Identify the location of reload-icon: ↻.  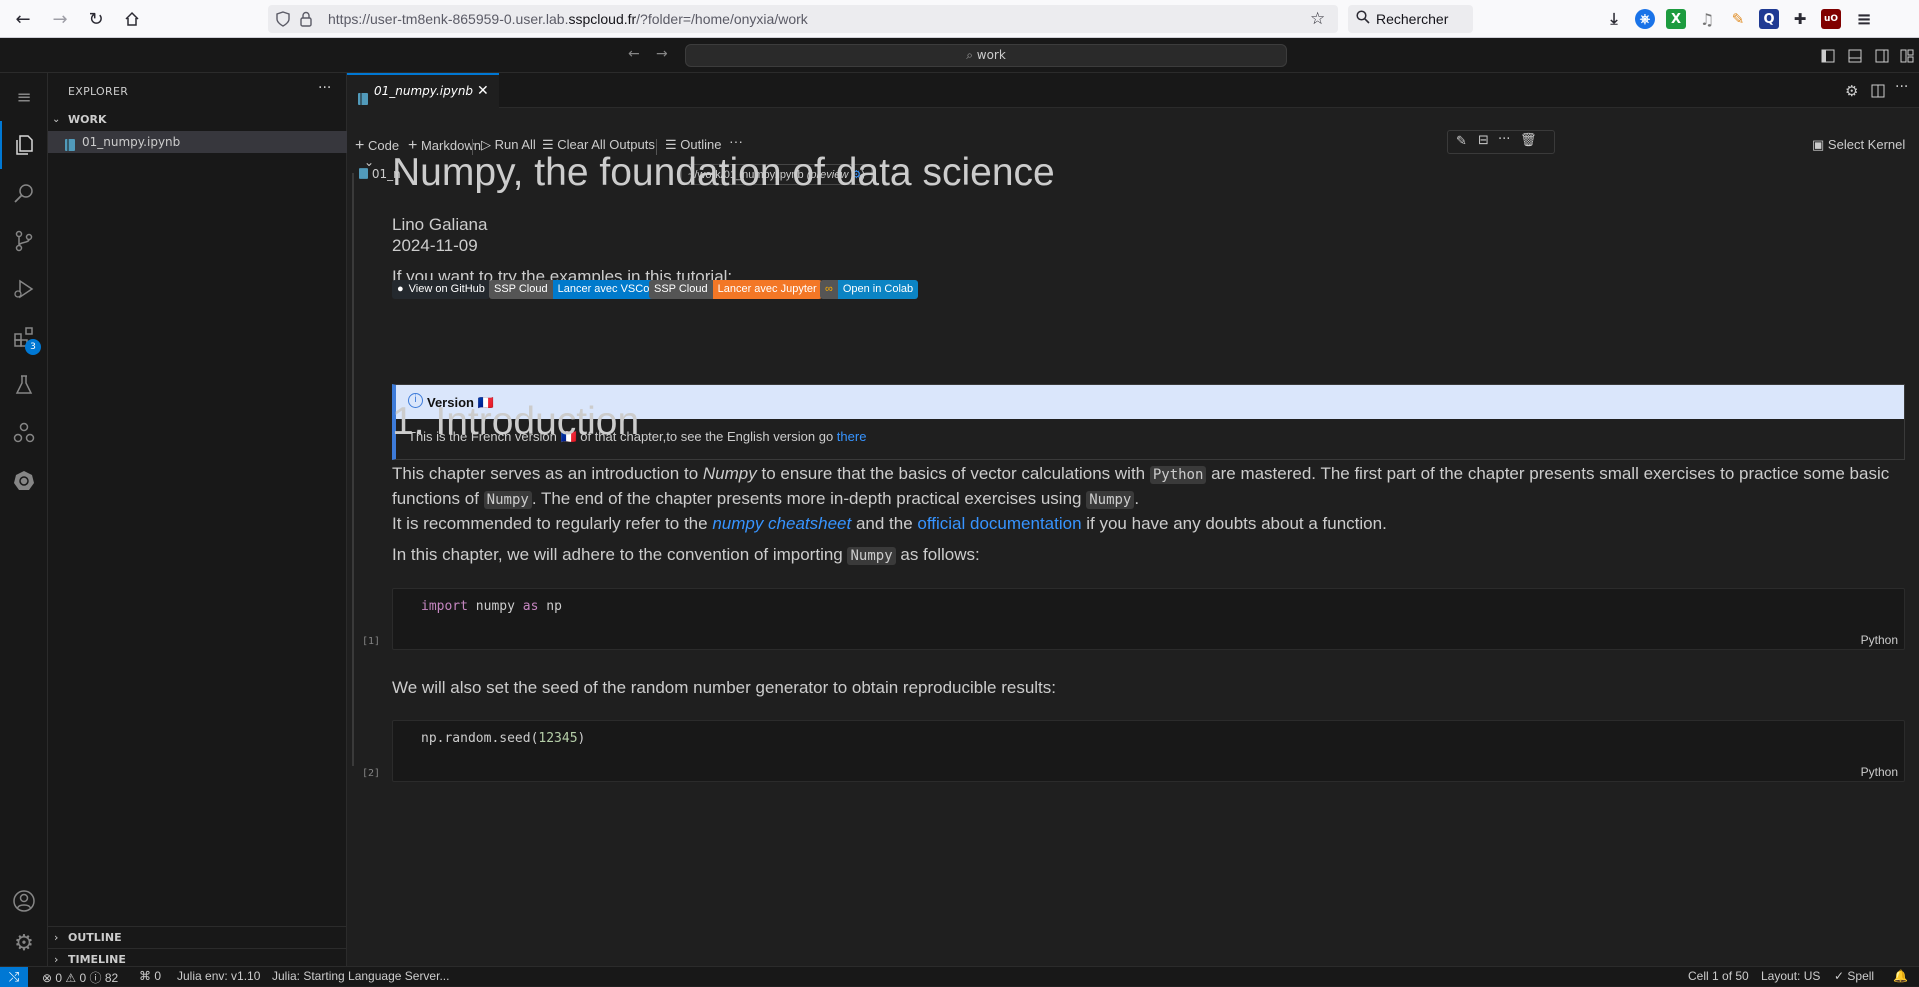
(96, 19).